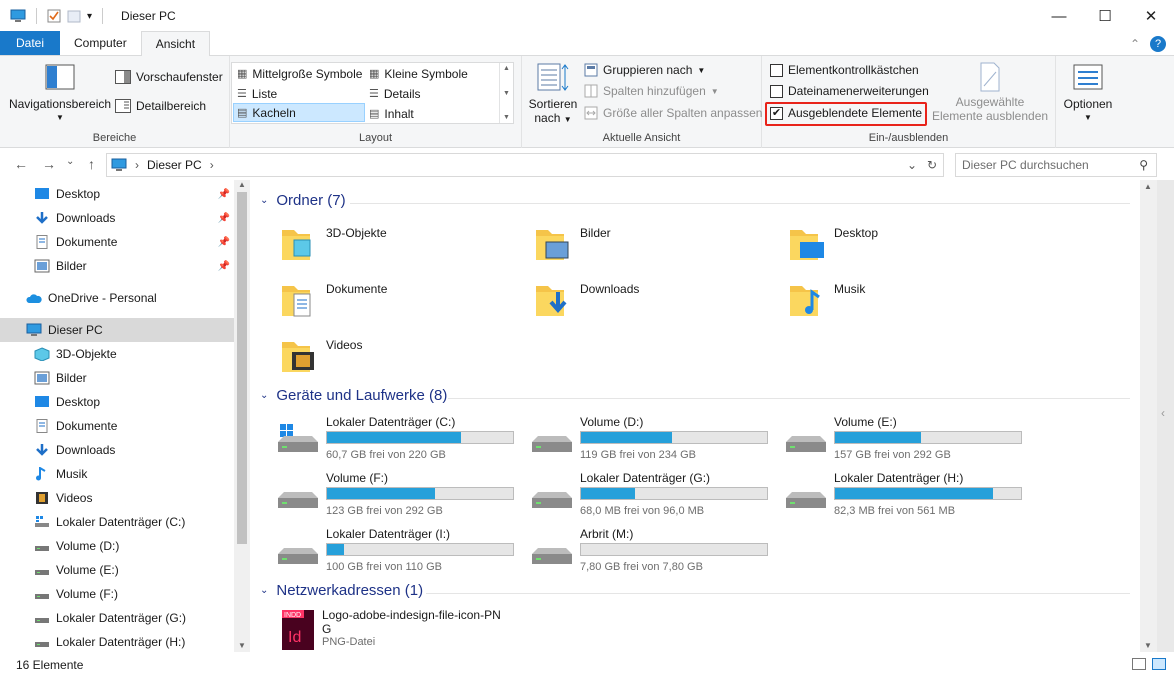 The height and width of the screenshot is (678, 1174). What do you see at coordinates (298, 500) in the screenshot?
I see `drive-icon` at bounding box center [298, 500].